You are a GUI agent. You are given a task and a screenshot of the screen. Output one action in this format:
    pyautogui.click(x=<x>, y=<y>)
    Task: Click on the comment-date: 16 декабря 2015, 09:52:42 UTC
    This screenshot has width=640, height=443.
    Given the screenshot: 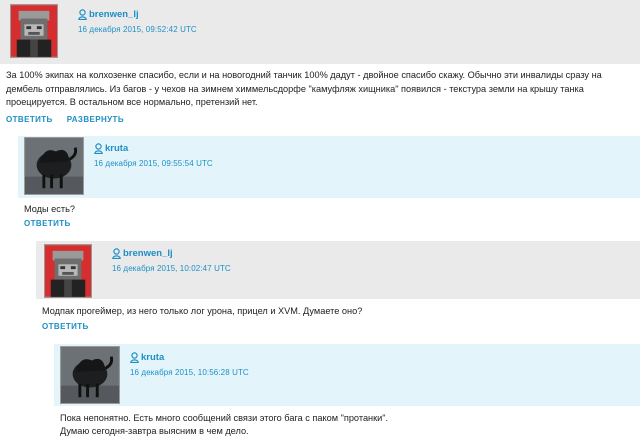 What is the action you would take?
    pyautogui.click(x=137, y=29)
    